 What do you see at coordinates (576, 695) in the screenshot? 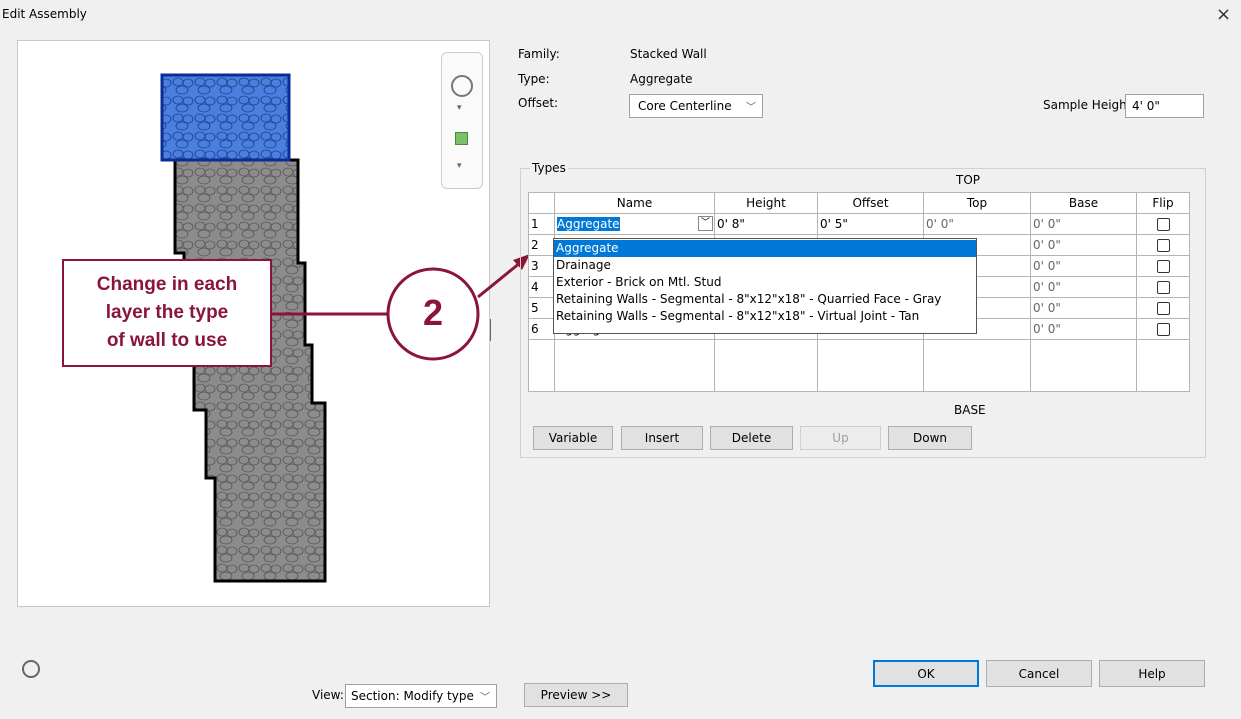
I see `preview-button: Preview >>` at bounding box center [576, 695].